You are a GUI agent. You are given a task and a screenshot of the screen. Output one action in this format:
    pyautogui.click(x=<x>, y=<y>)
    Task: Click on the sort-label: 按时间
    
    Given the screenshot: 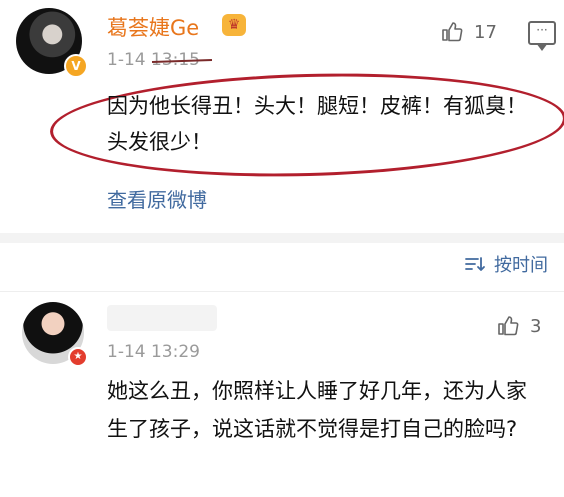 What is the action you would take?
    pyautogui.click(x=521, y=265)
    